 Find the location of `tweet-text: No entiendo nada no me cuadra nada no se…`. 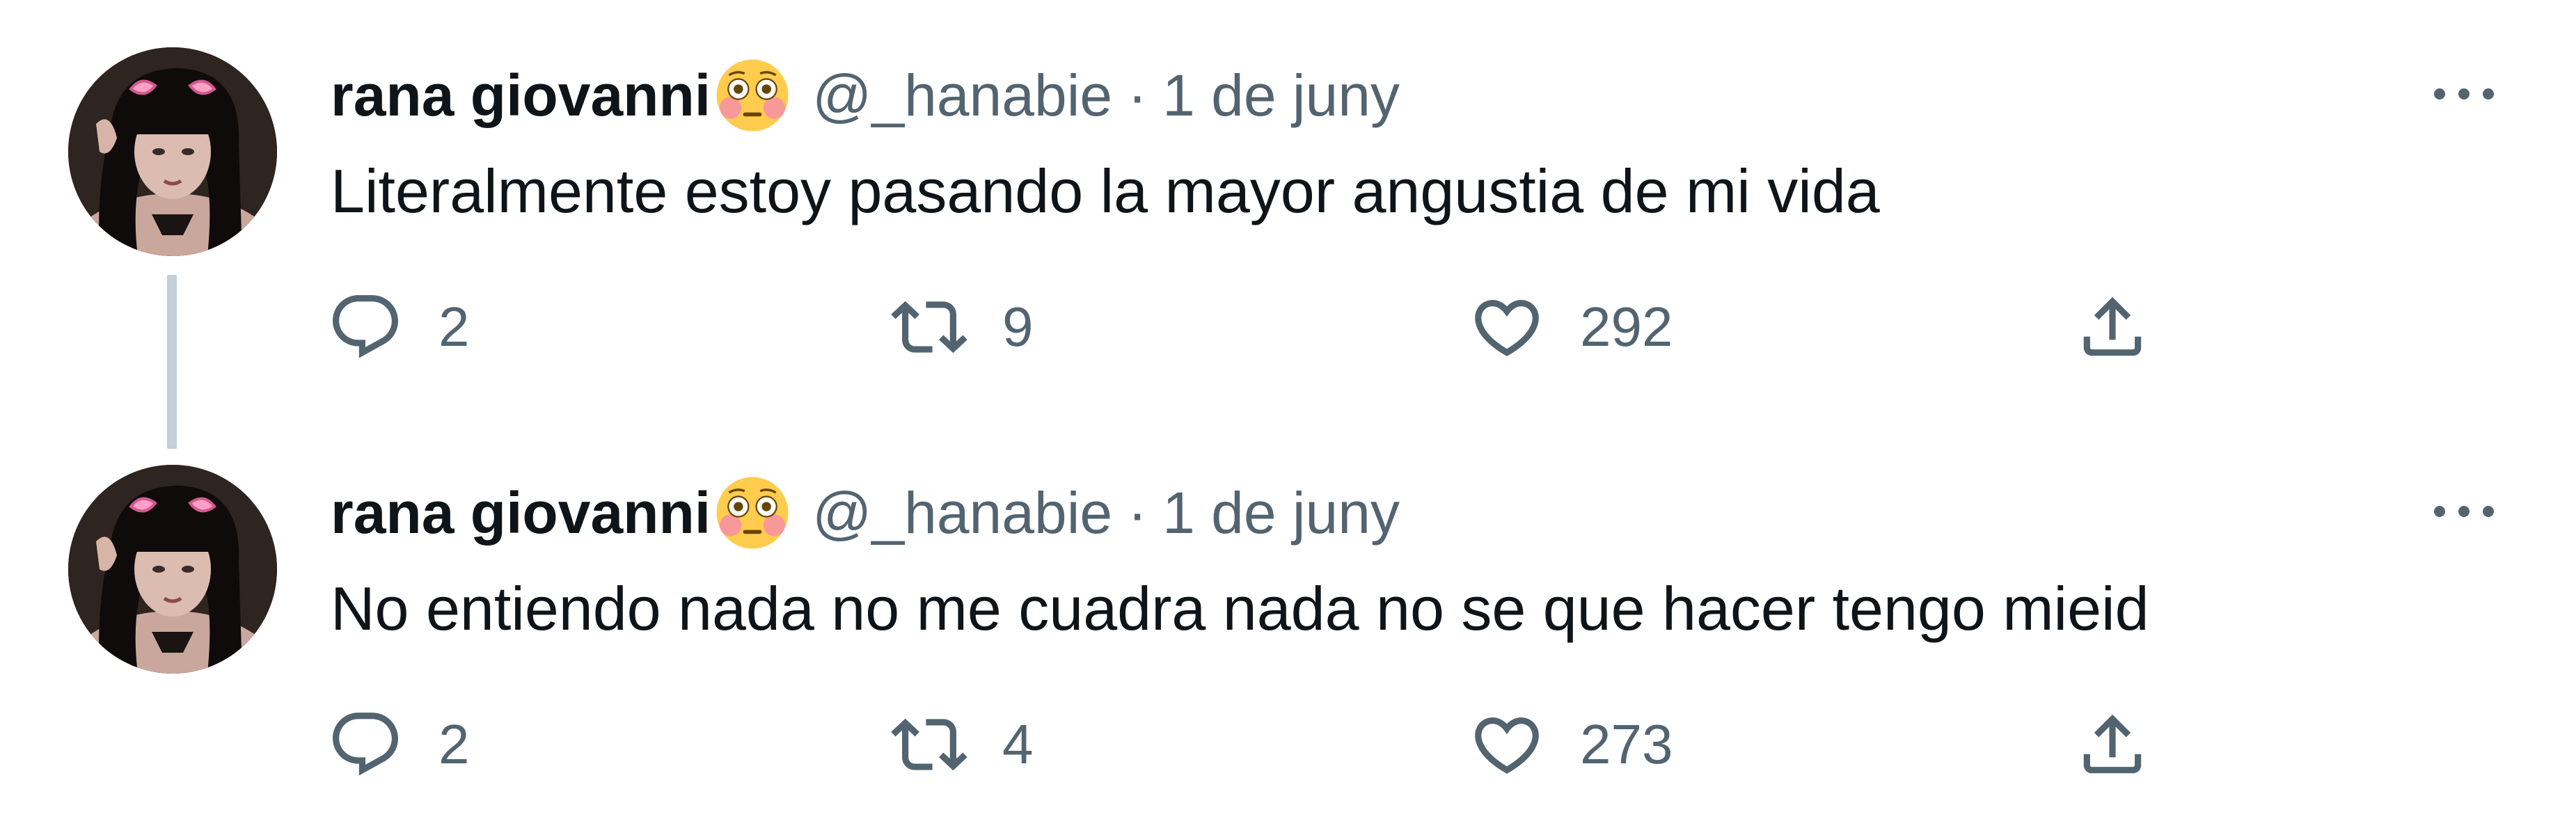

tweet-text: No entiendo nada no me cuadra nada no se… is located at coordinates (1240, 608).